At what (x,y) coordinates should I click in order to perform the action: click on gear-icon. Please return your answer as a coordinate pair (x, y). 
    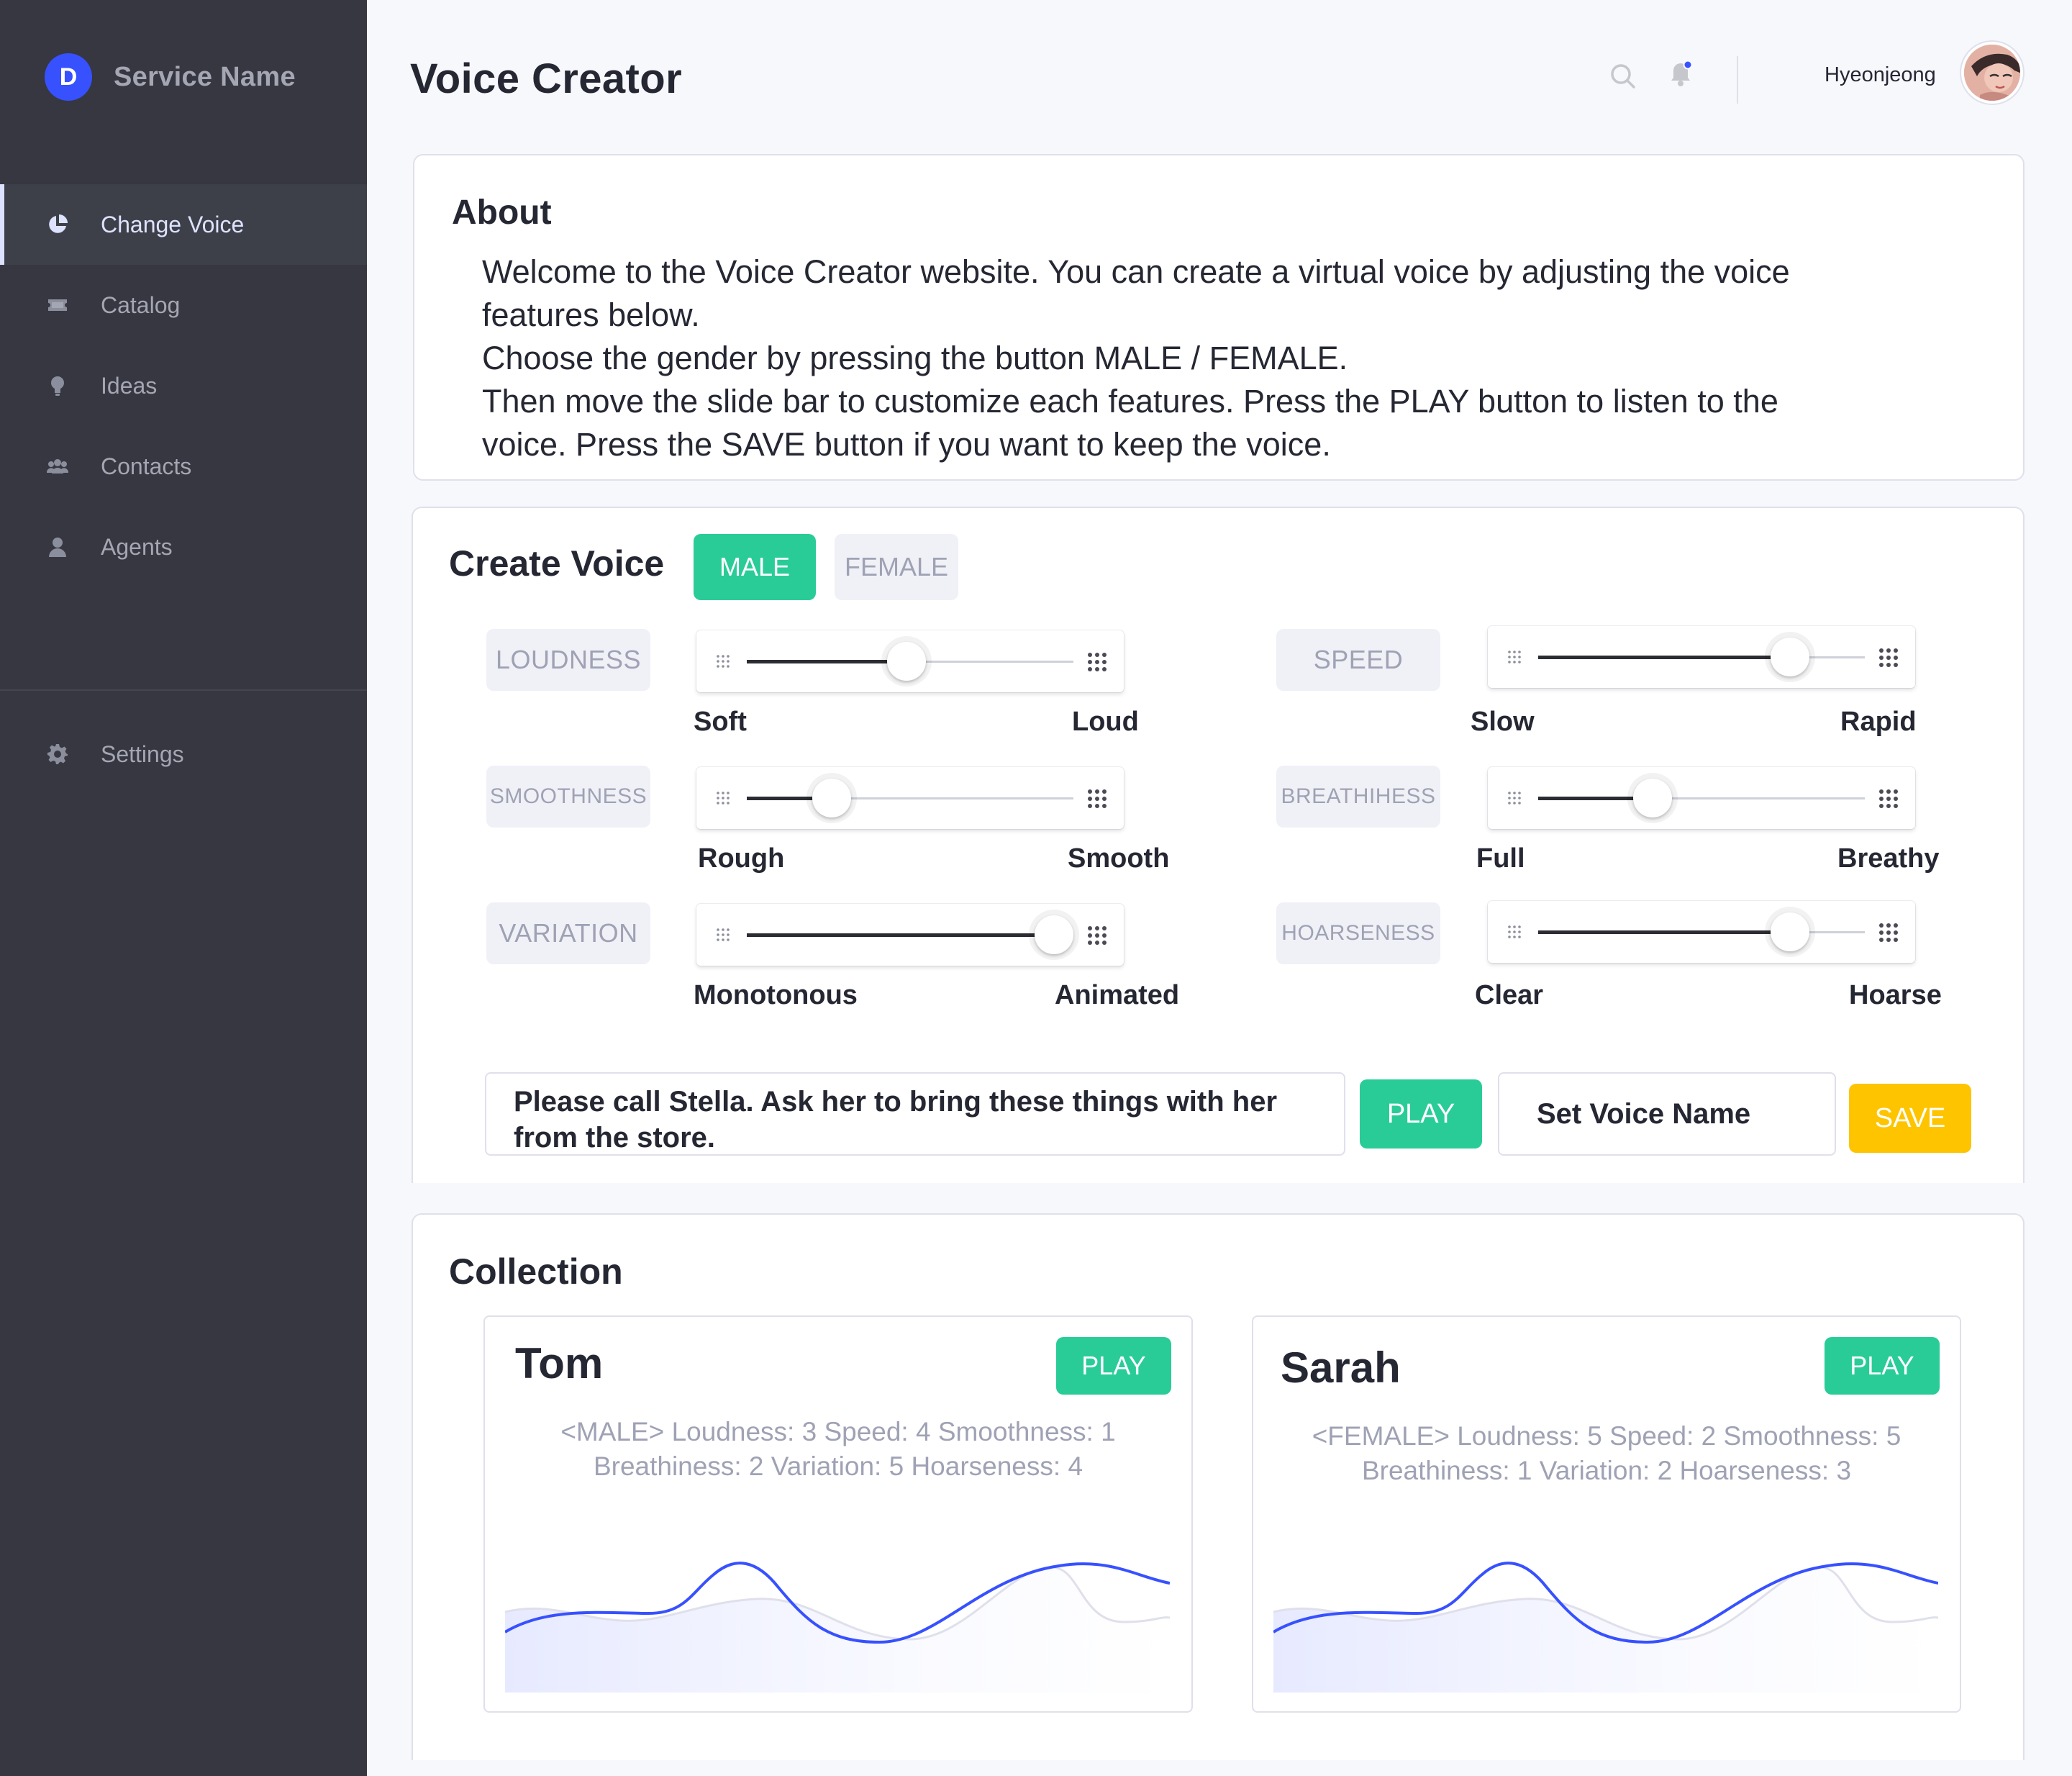
    Looking at the image, I should click on (58, 754).